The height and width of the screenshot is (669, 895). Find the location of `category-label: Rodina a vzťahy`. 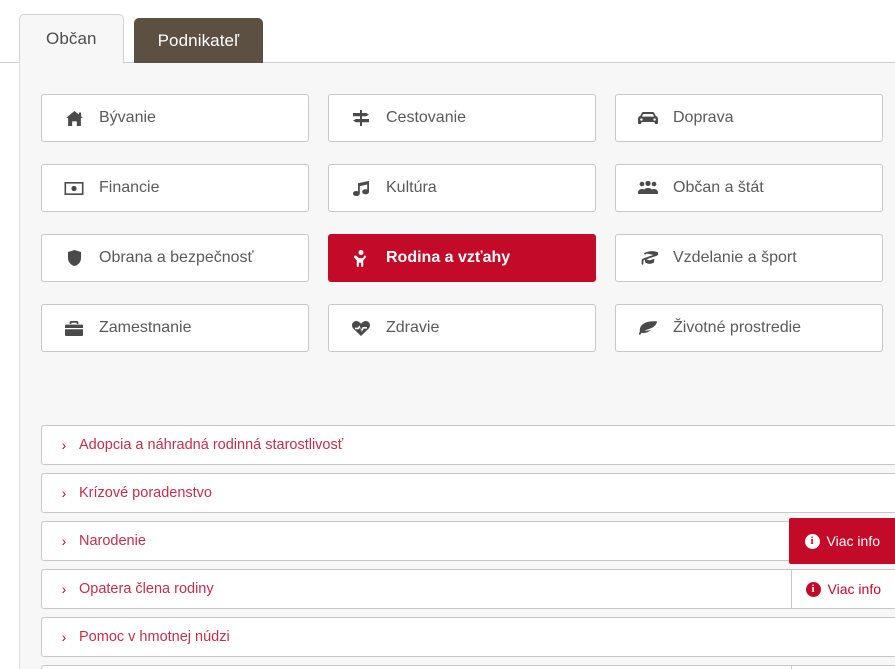

category-label: Rodina a vzťahy is located at coordinates (448, 257).